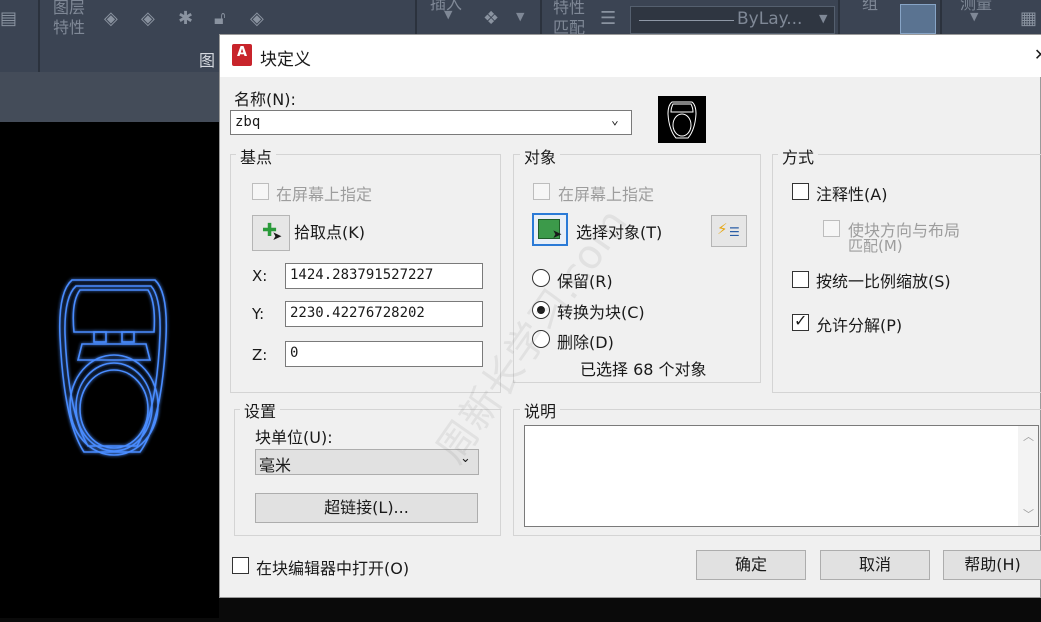 The height and width of the screenshot is (622, 1041). I want to click on group-label: 组, so click(870, 7).